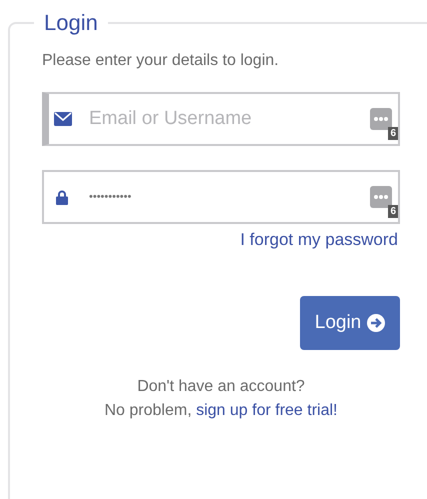 The height and width of the screenshot is (499, 427). I want to click on envelope-icon, so click(63, 119).